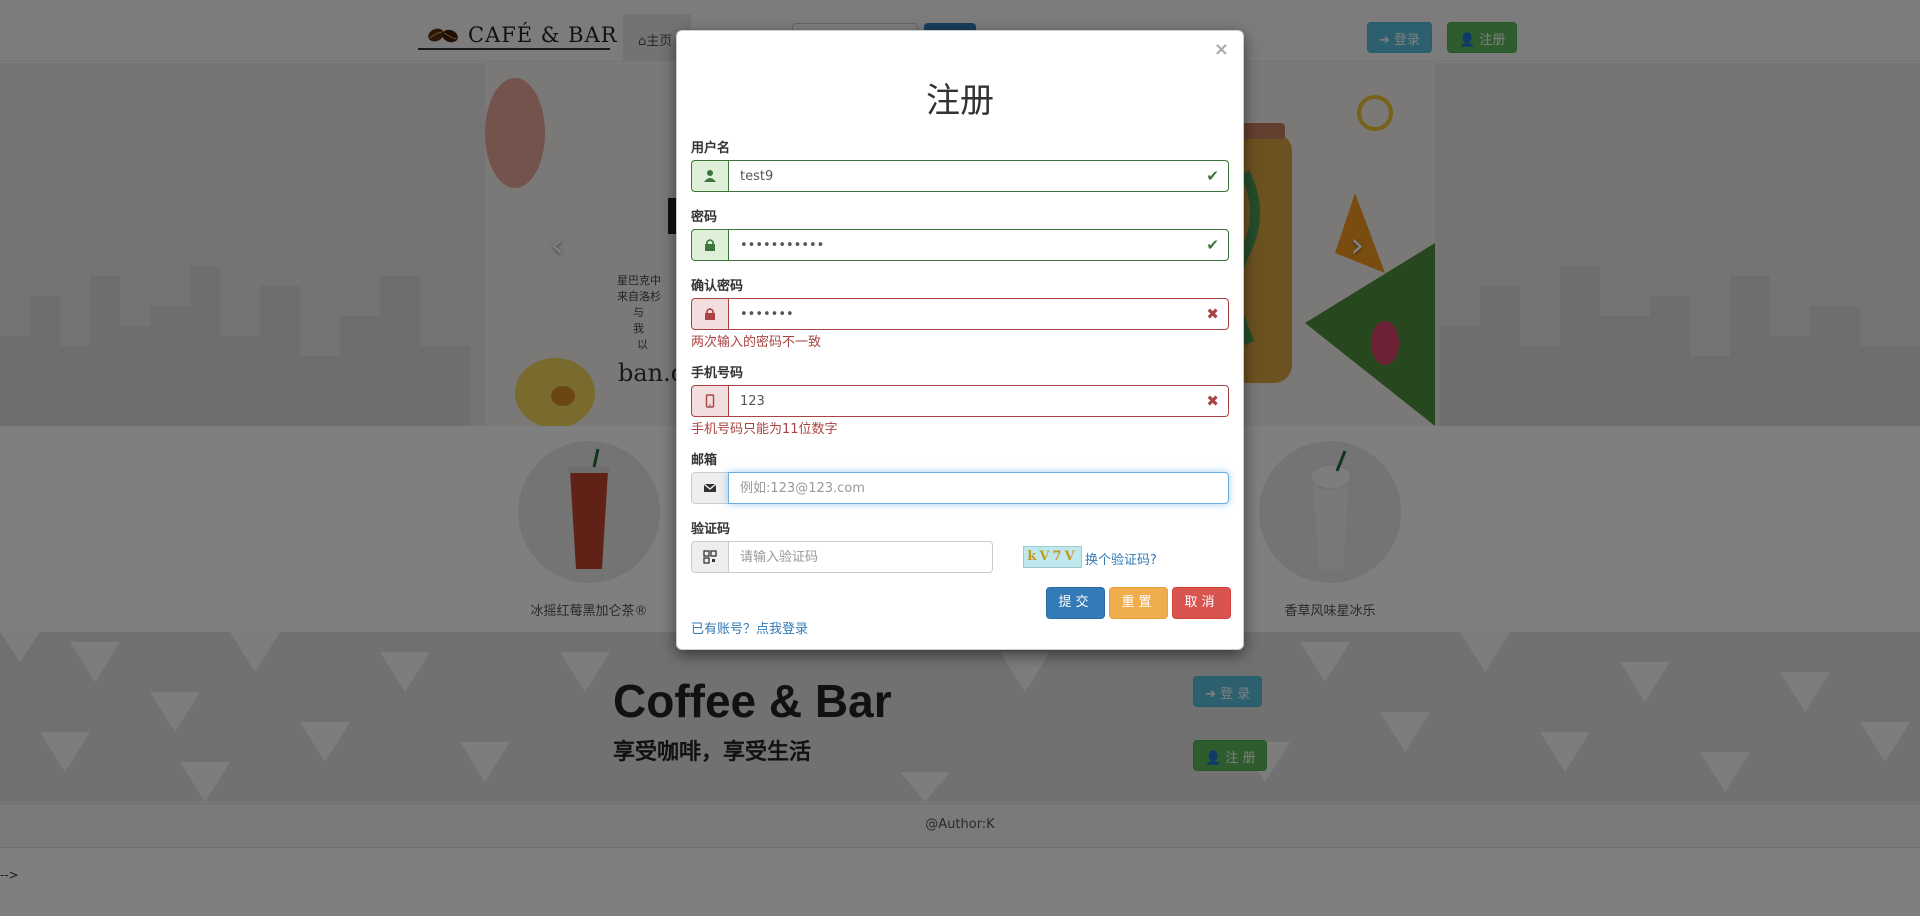 This screenshot has height=916, width=1920. What do you see at coordinates (978, 245) in the screenshot?
I see `password-input` at bounding box center [978, 245].